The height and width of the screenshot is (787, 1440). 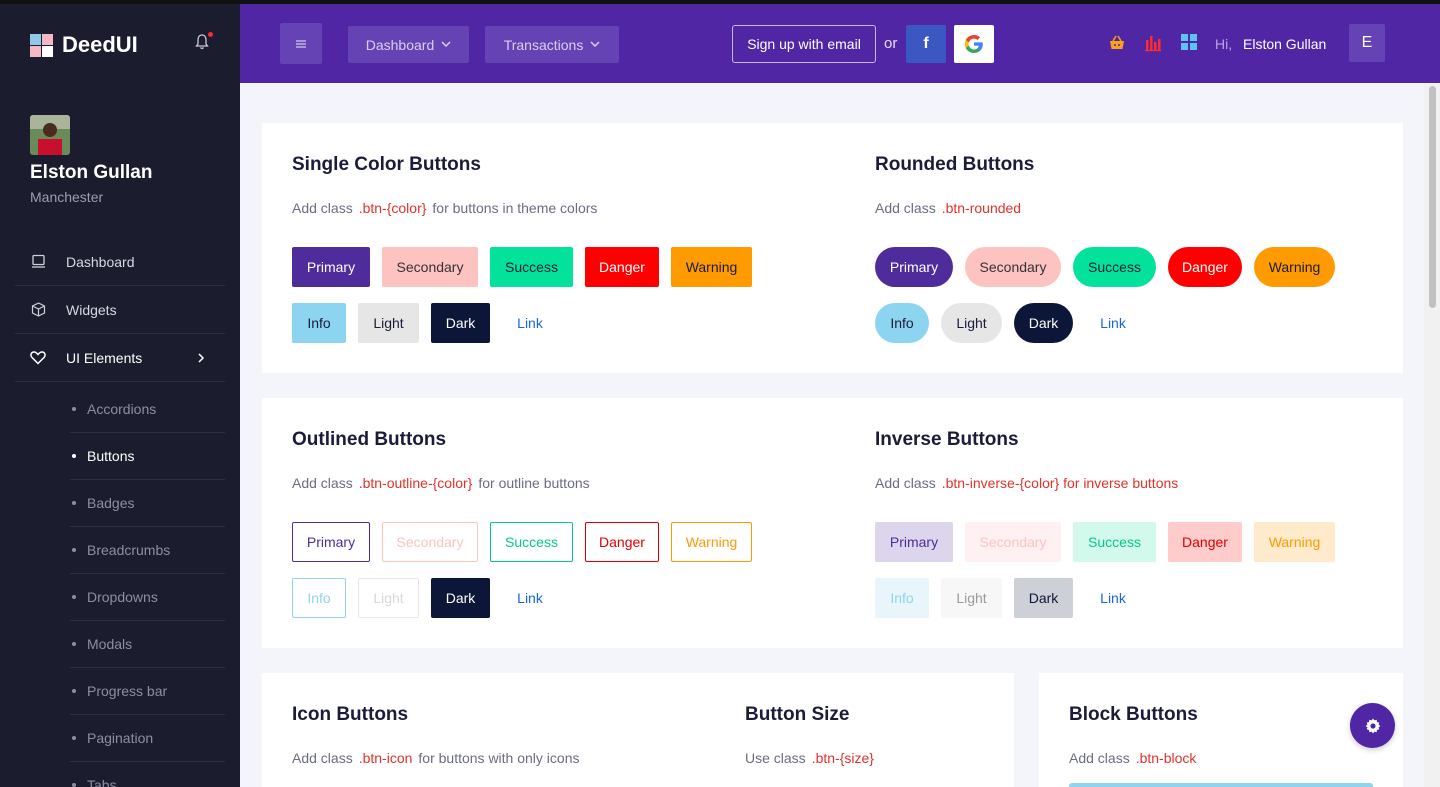 What do you see at coordinates (460, 323) in the screenshot?
I see `dark-button: Dark` at bounding box center [460, 323].